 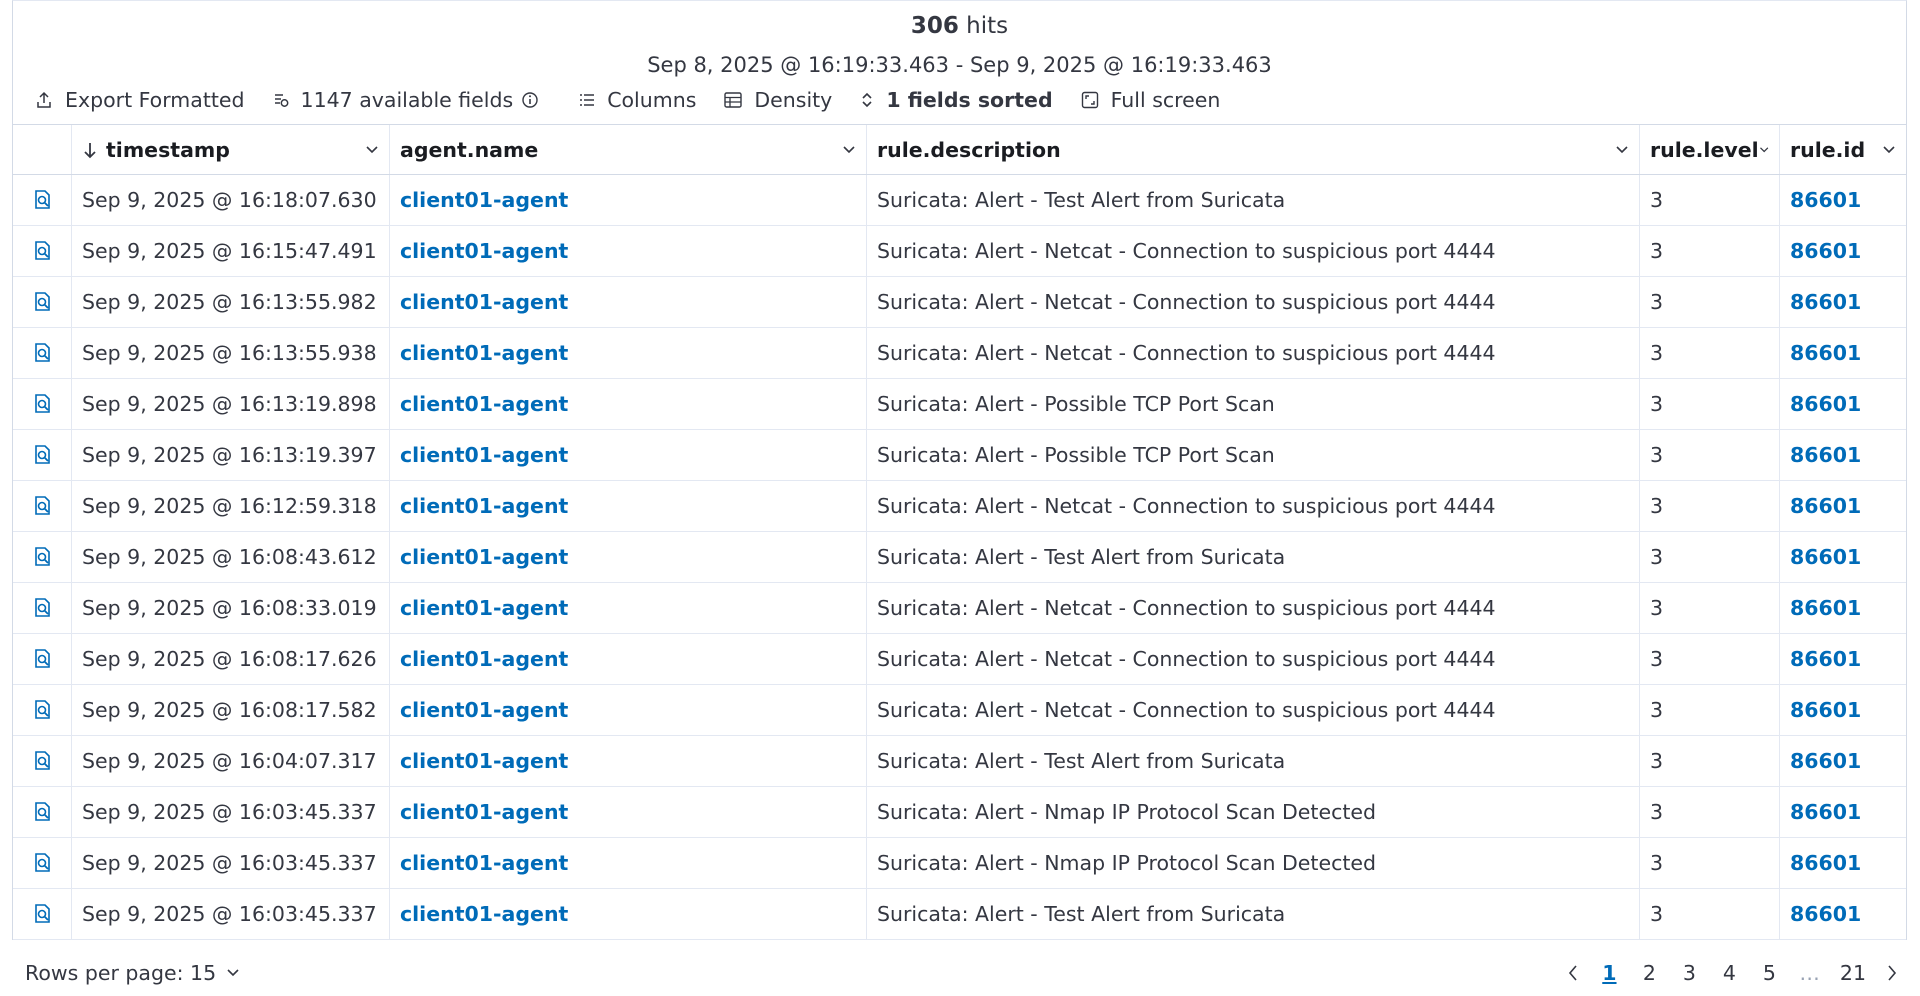 What do you see at coordinates (1150, 100) in the screenshot?
I see `fullscreen-button: Full screen` at bounding box center [1150, 100].